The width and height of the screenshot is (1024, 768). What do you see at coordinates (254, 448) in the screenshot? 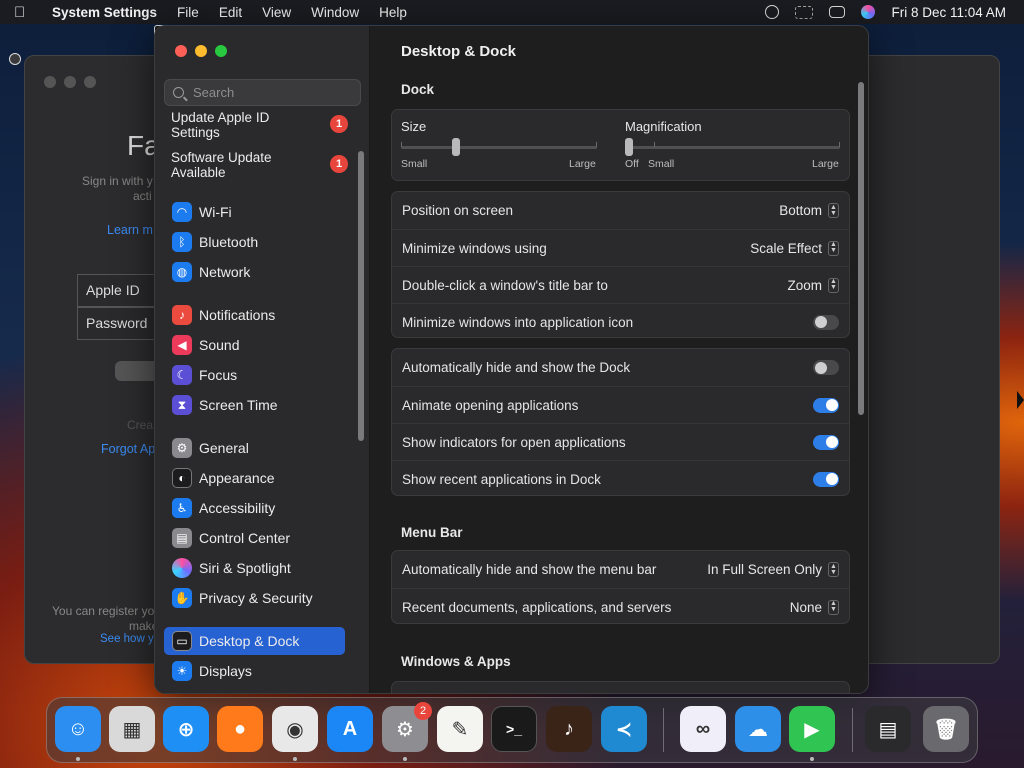
I see `sidebar-item-general: ⚙ General` at bounding box center [254, 448].